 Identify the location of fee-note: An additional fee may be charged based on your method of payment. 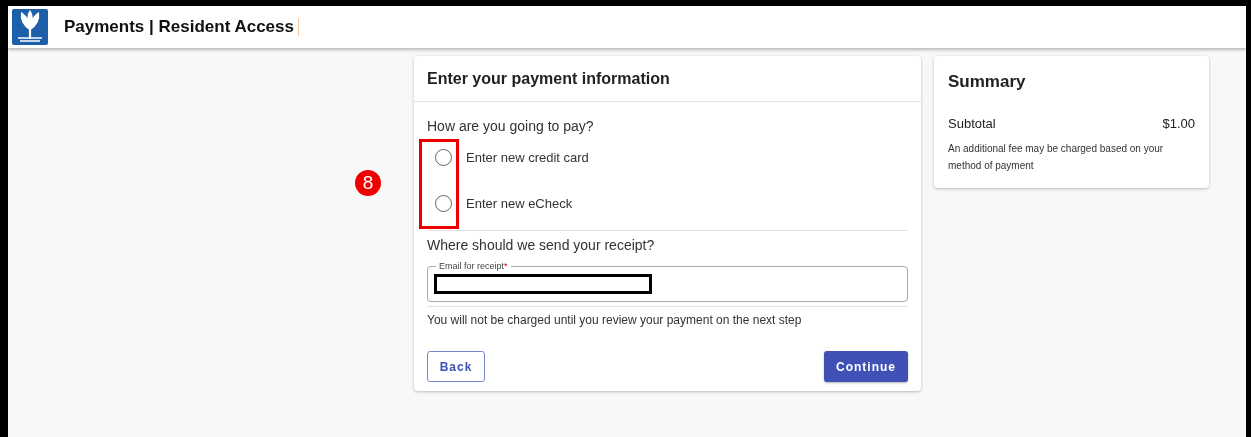
(1056, 157).